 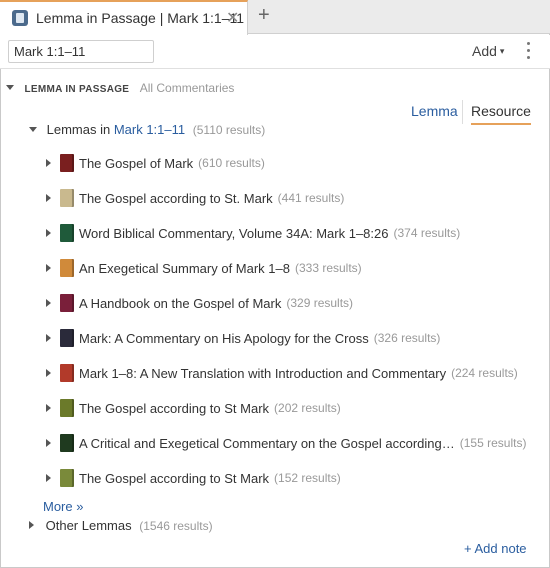 What do you see at coordinates (184, 268) in the screenshot?
I see `resource-title: An Exegetical Summary of Mark 1–8` at bounding box center [184, 268].